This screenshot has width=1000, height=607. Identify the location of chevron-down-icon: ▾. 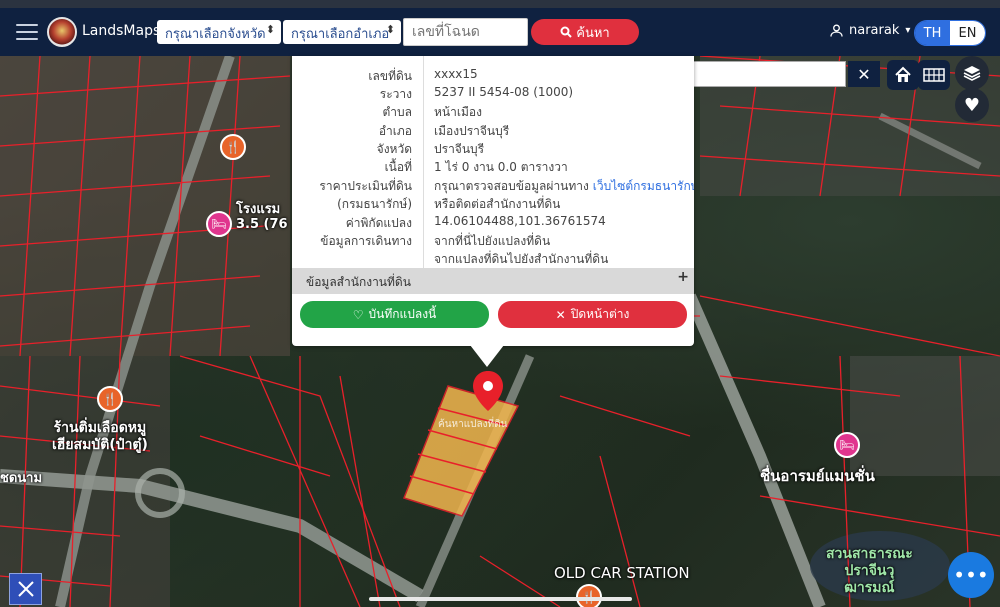
(908, 30).